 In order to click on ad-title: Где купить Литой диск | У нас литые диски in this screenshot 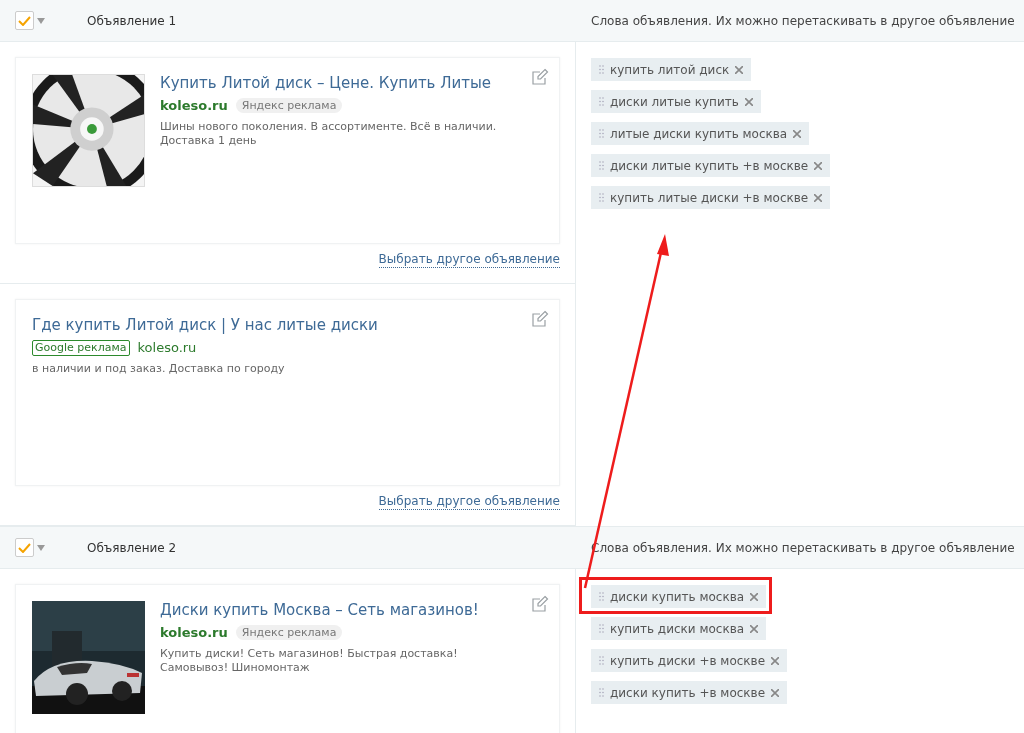, I will do `click(205, 325)`.